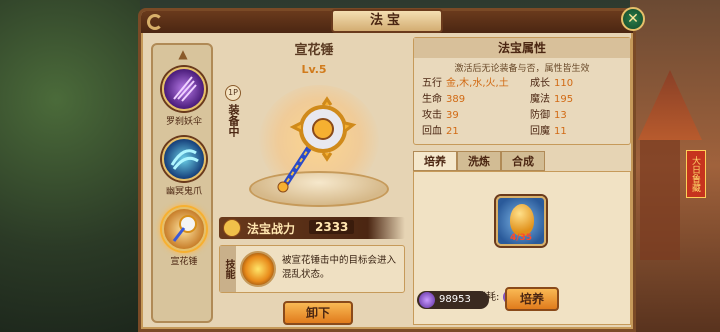 This screenshot has width=720, height=332. Describe the element at coordinates (560, 131) in the screenshot. I see `attribute-value: 11` at that location.